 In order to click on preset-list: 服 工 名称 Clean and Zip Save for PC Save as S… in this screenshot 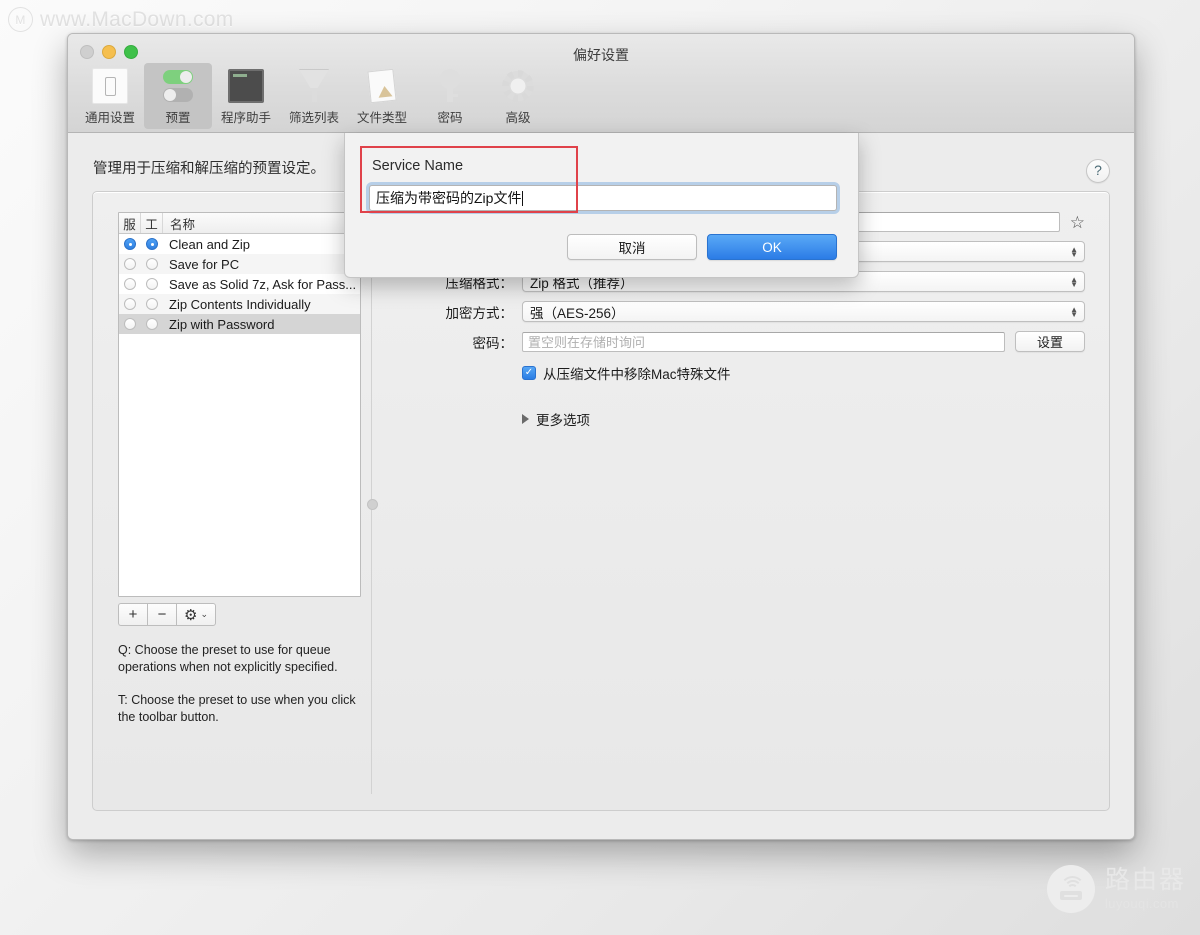, I will do `click(239, 404)`.